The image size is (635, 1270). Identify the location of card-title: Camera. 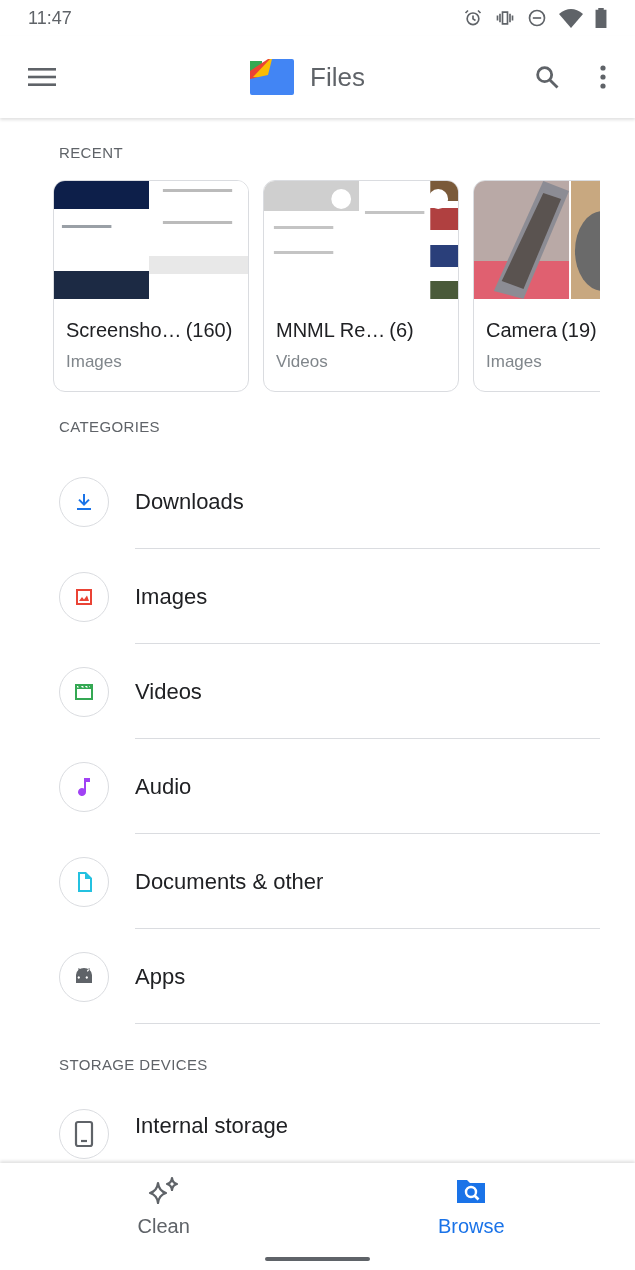
(522, 330).